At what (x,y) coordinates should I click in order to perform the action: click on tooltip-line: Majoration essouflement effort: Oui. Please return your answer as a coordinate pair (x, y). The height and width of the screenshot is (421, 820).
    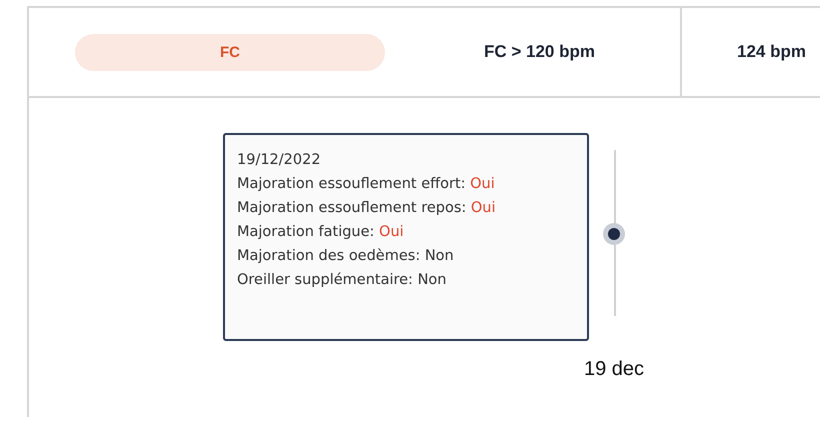
    Looking at the image, I should click on (366, 184).